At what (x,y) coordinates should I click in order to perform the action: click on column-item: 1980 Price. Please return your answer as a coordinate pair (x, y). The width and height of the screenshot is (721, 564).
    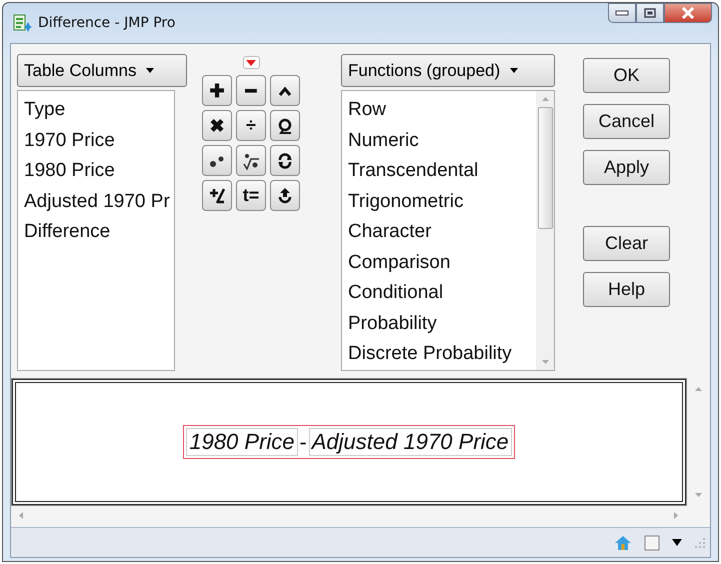
    Looking at the image, I should click on (99, 171).